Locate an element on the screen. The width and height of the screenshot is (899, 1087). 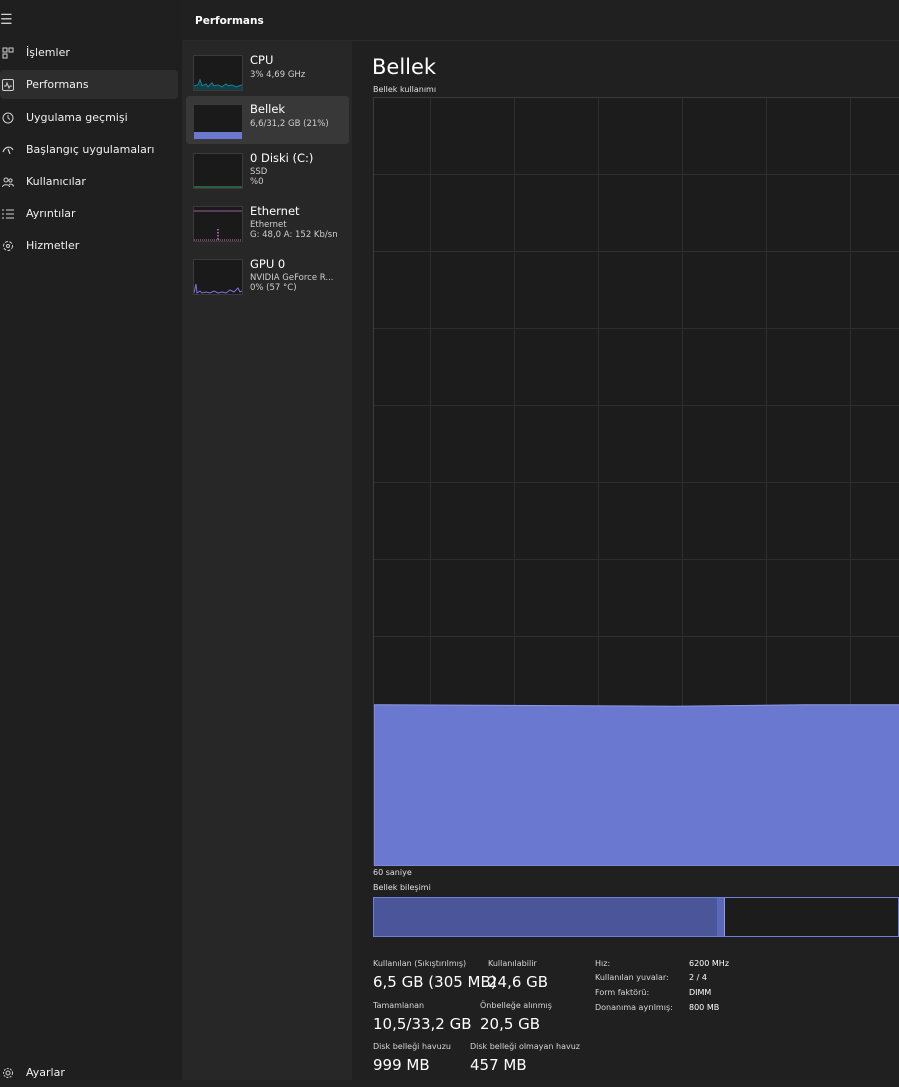
nav-label: İşlemler is located at coordinates (48, 52).